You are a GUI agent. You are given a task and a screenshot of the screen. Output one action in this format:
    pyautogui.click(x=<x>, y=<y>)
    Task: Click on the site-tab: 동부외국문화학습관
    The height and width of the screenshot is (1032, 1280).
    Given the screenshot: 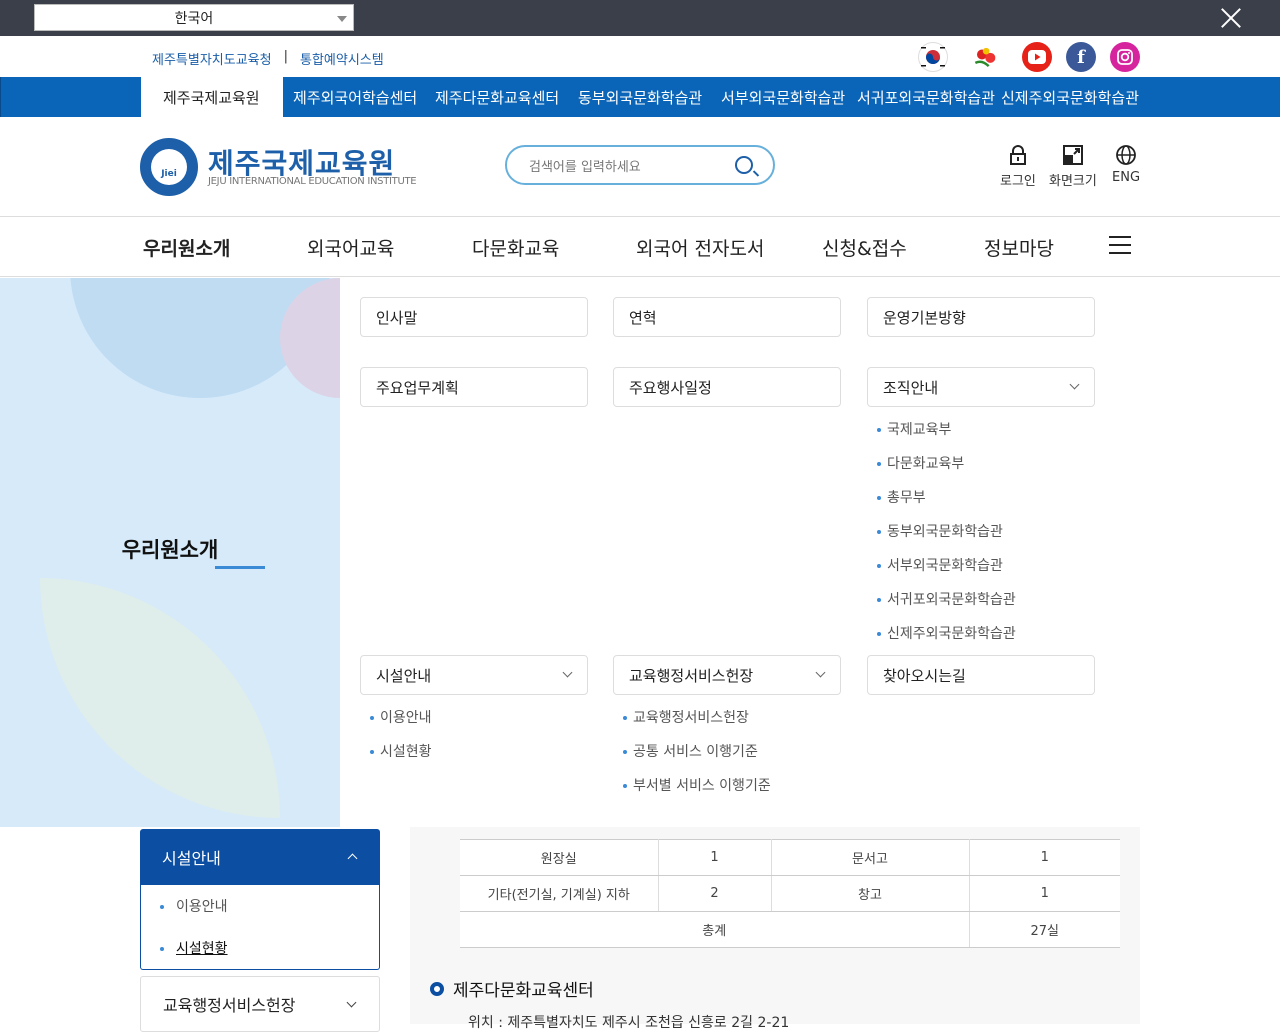 What is the action you would take?
    pyautogui.click(x=640, y=97)
    